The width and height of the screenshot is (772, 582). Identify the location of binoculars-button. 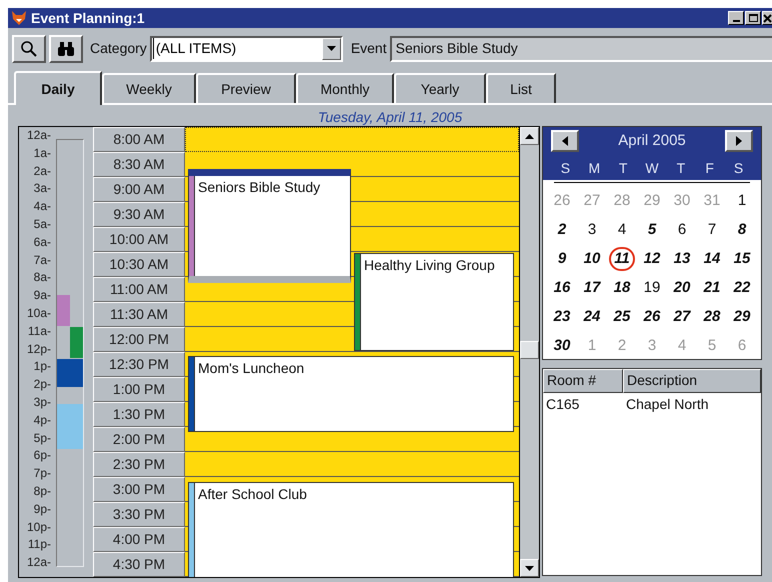
(66, 48).